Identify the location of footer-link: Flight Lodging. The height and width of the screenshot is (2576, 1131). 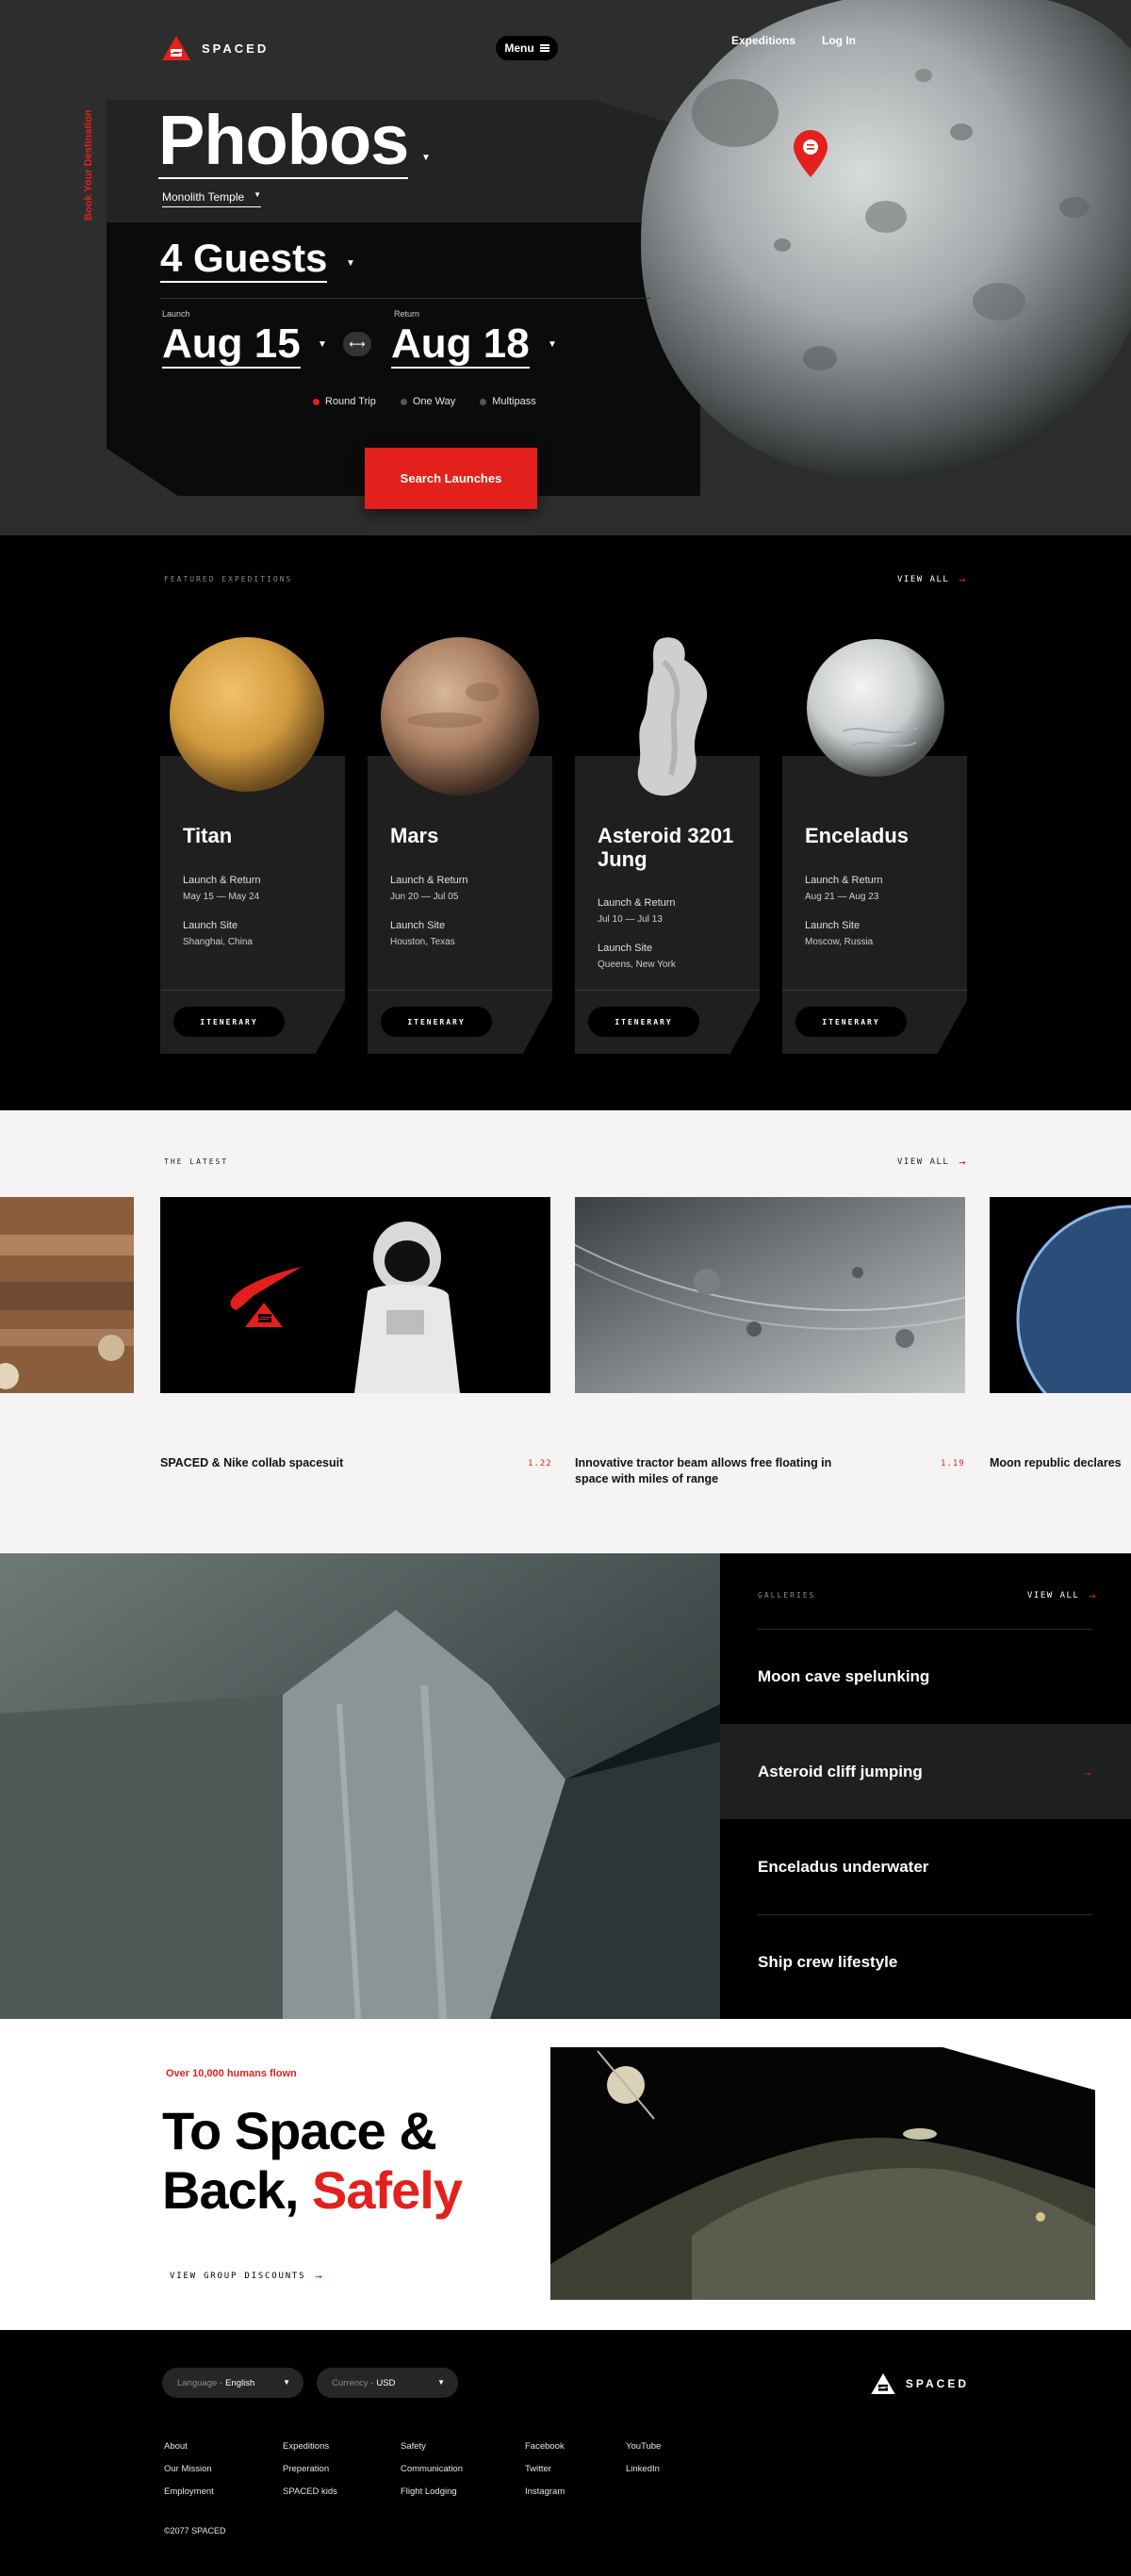
(432, 2497).